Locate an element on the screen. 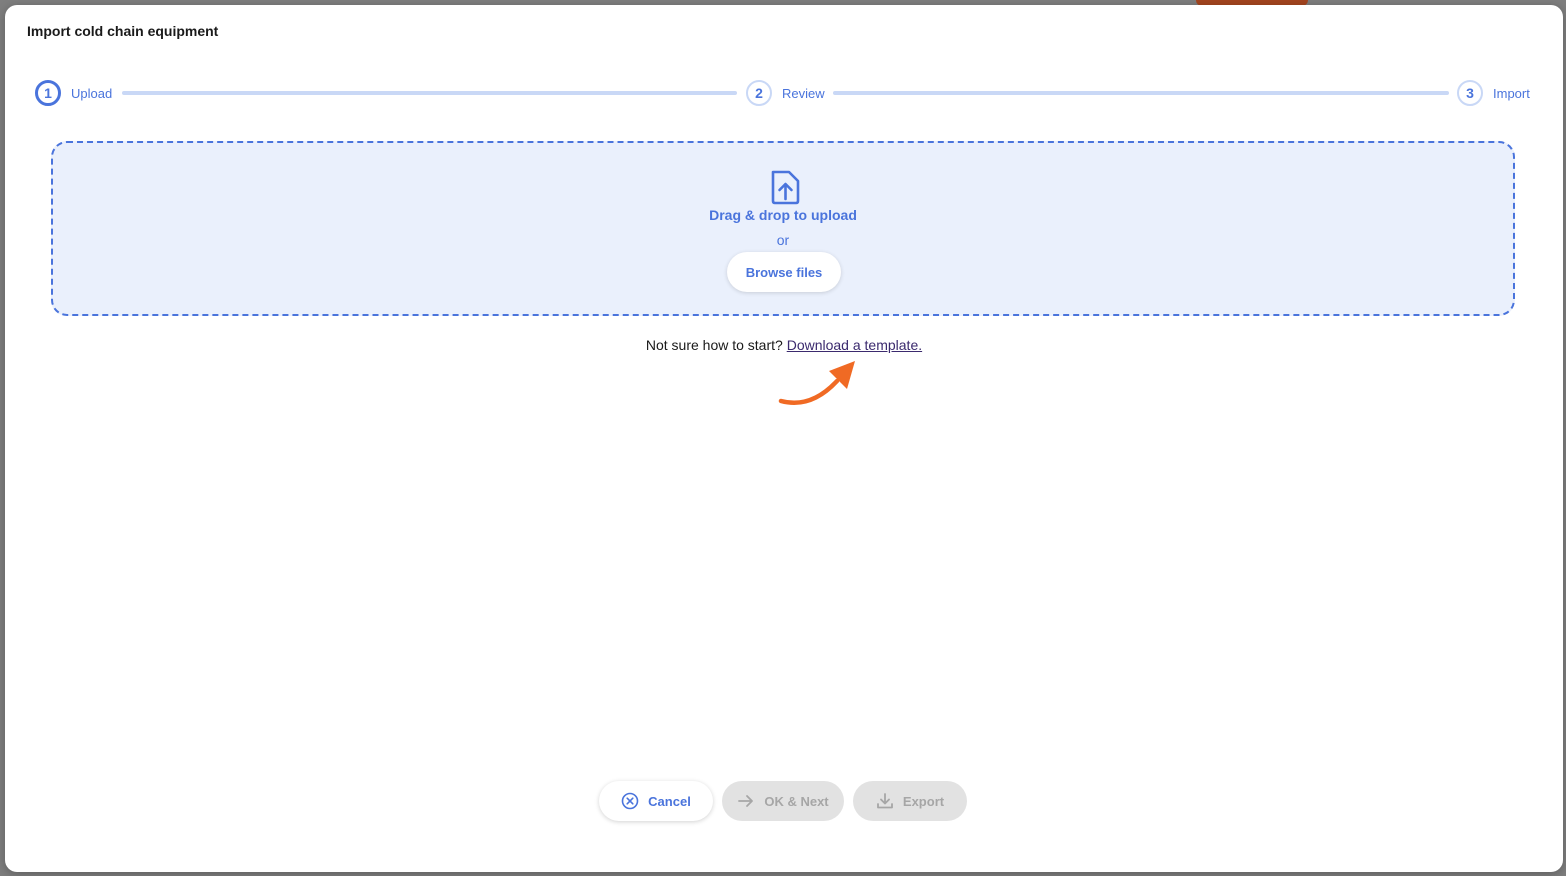 This screenshot has width=1566, height=876. download-template-link: Download a template. is located at coordinates (854, 345).